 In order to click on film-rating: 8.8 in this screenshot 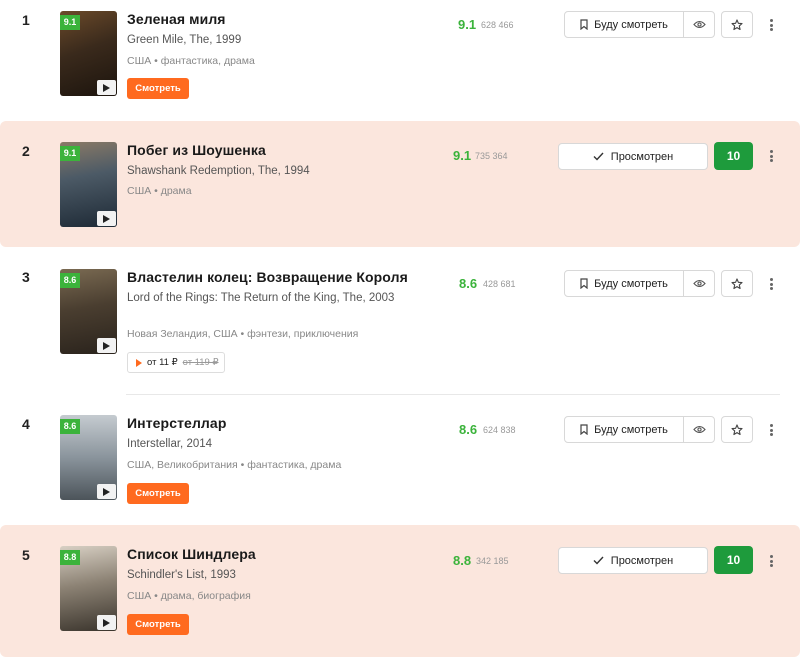, I will do `click(462, 560)`.